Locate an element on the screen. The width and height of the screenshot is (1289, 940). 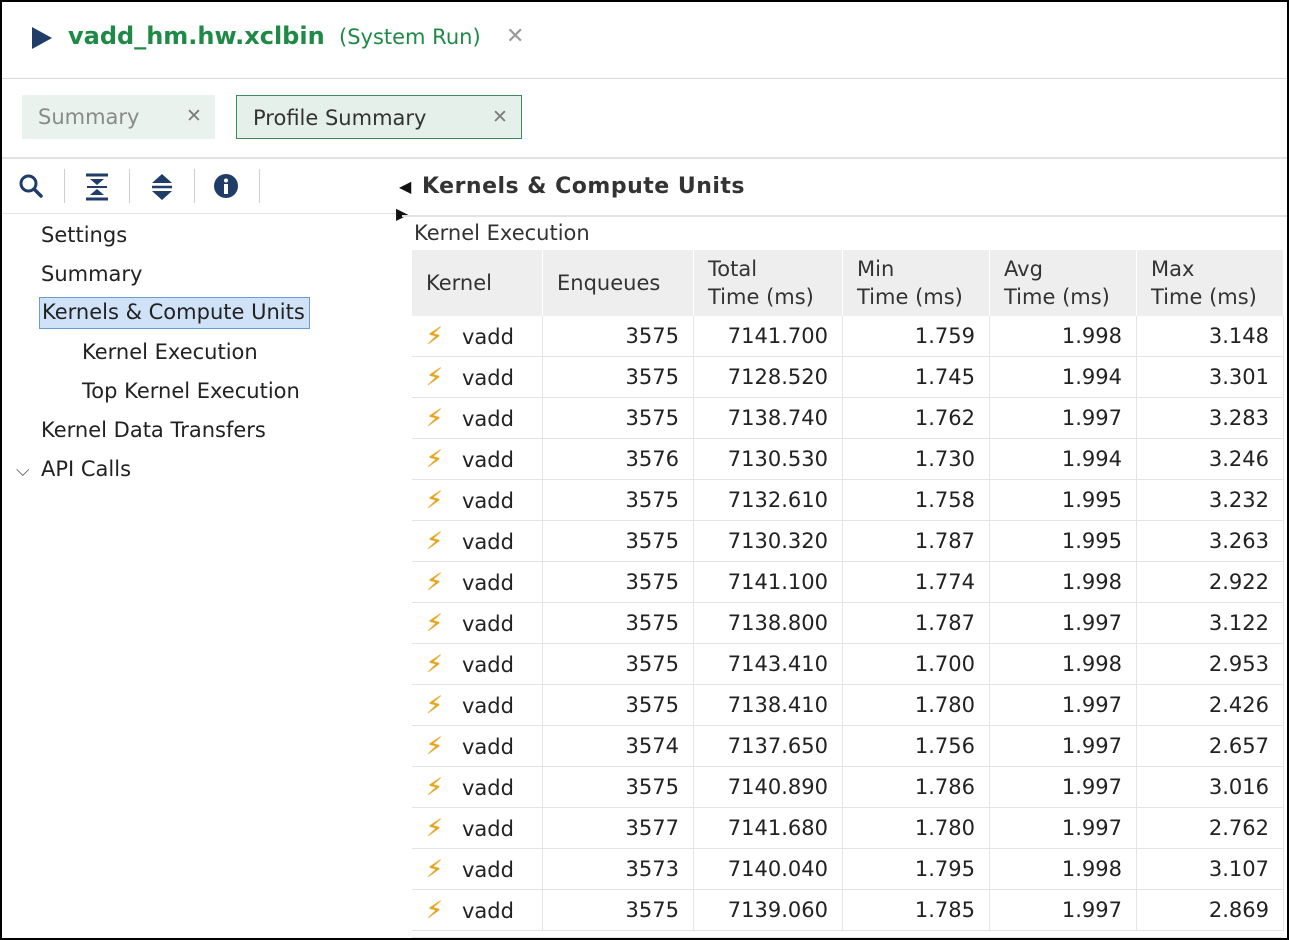
section-title: Kernels & Compute Units is located at coordinates (584, 186).